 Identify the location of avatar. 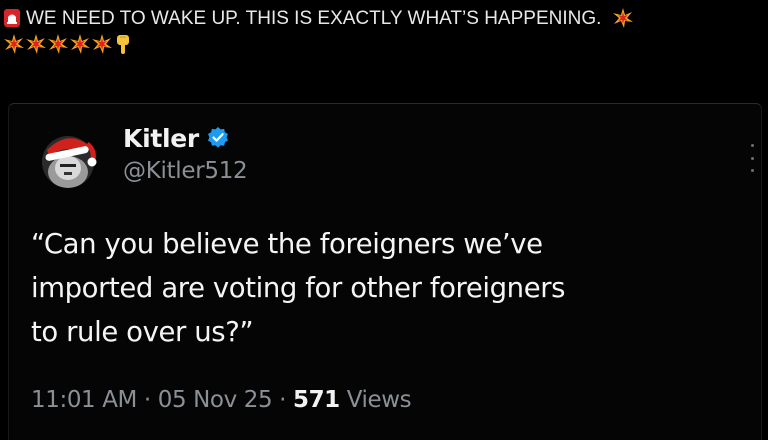
(68, 159).